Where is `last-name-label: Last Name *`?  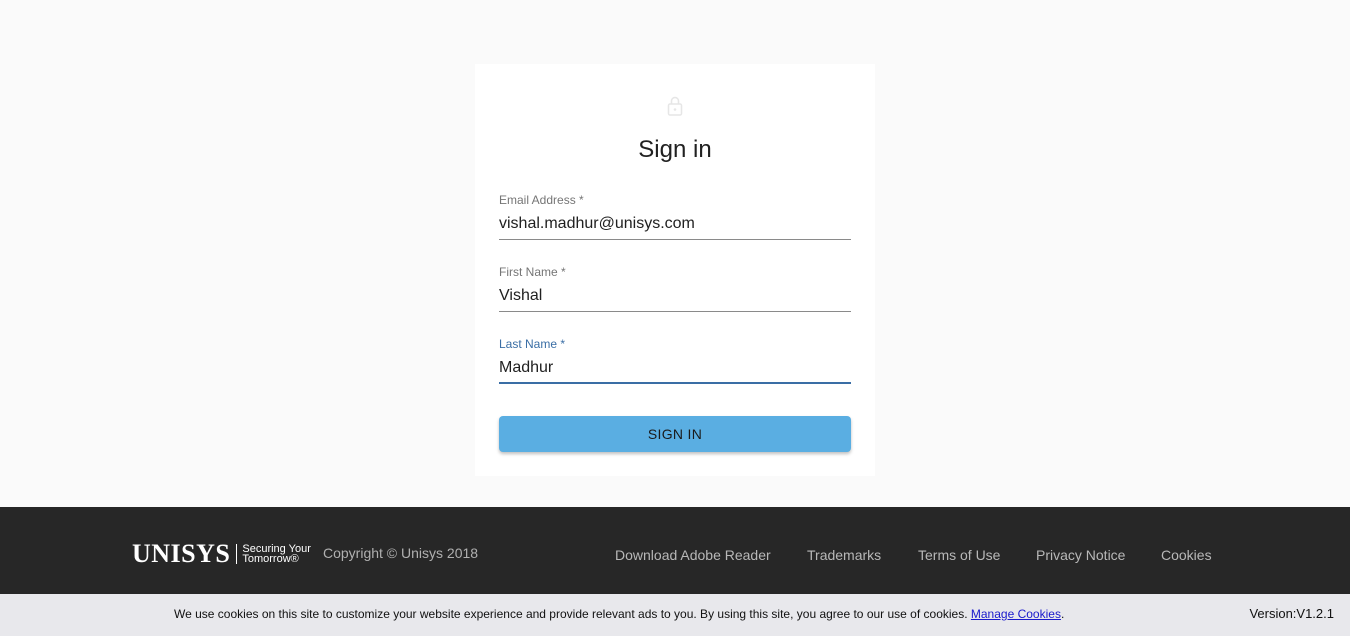 last-name-label: Last Name * is located at coordinates (532, 344).